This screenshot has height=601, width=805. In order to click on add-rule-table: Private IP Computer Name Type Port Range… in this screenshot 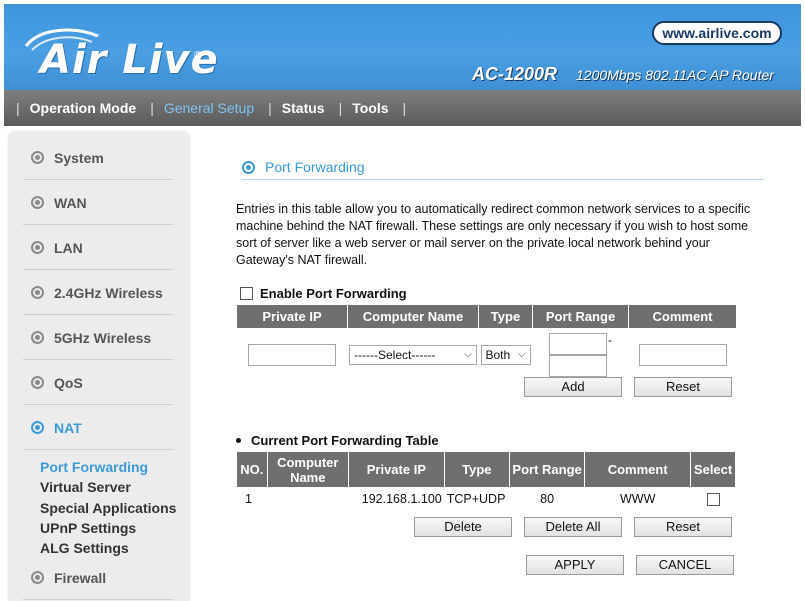, I will do `click(486, 342)`.